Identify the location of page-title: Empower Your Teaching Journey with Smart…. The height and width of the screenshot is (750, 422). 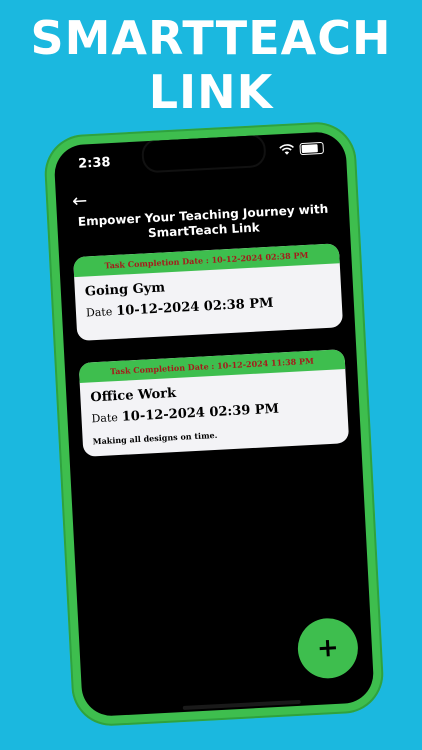
(203, 221).